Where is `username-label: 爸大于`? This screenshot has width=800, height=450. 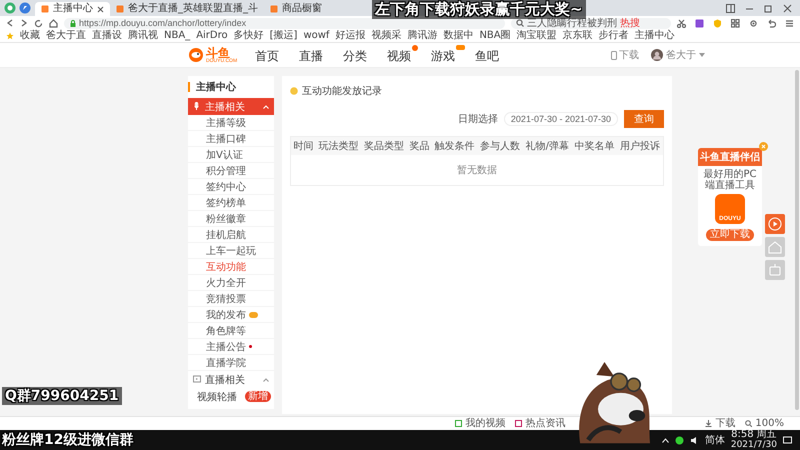 username-label: 爸大于 is located at coordinates (681, 55).